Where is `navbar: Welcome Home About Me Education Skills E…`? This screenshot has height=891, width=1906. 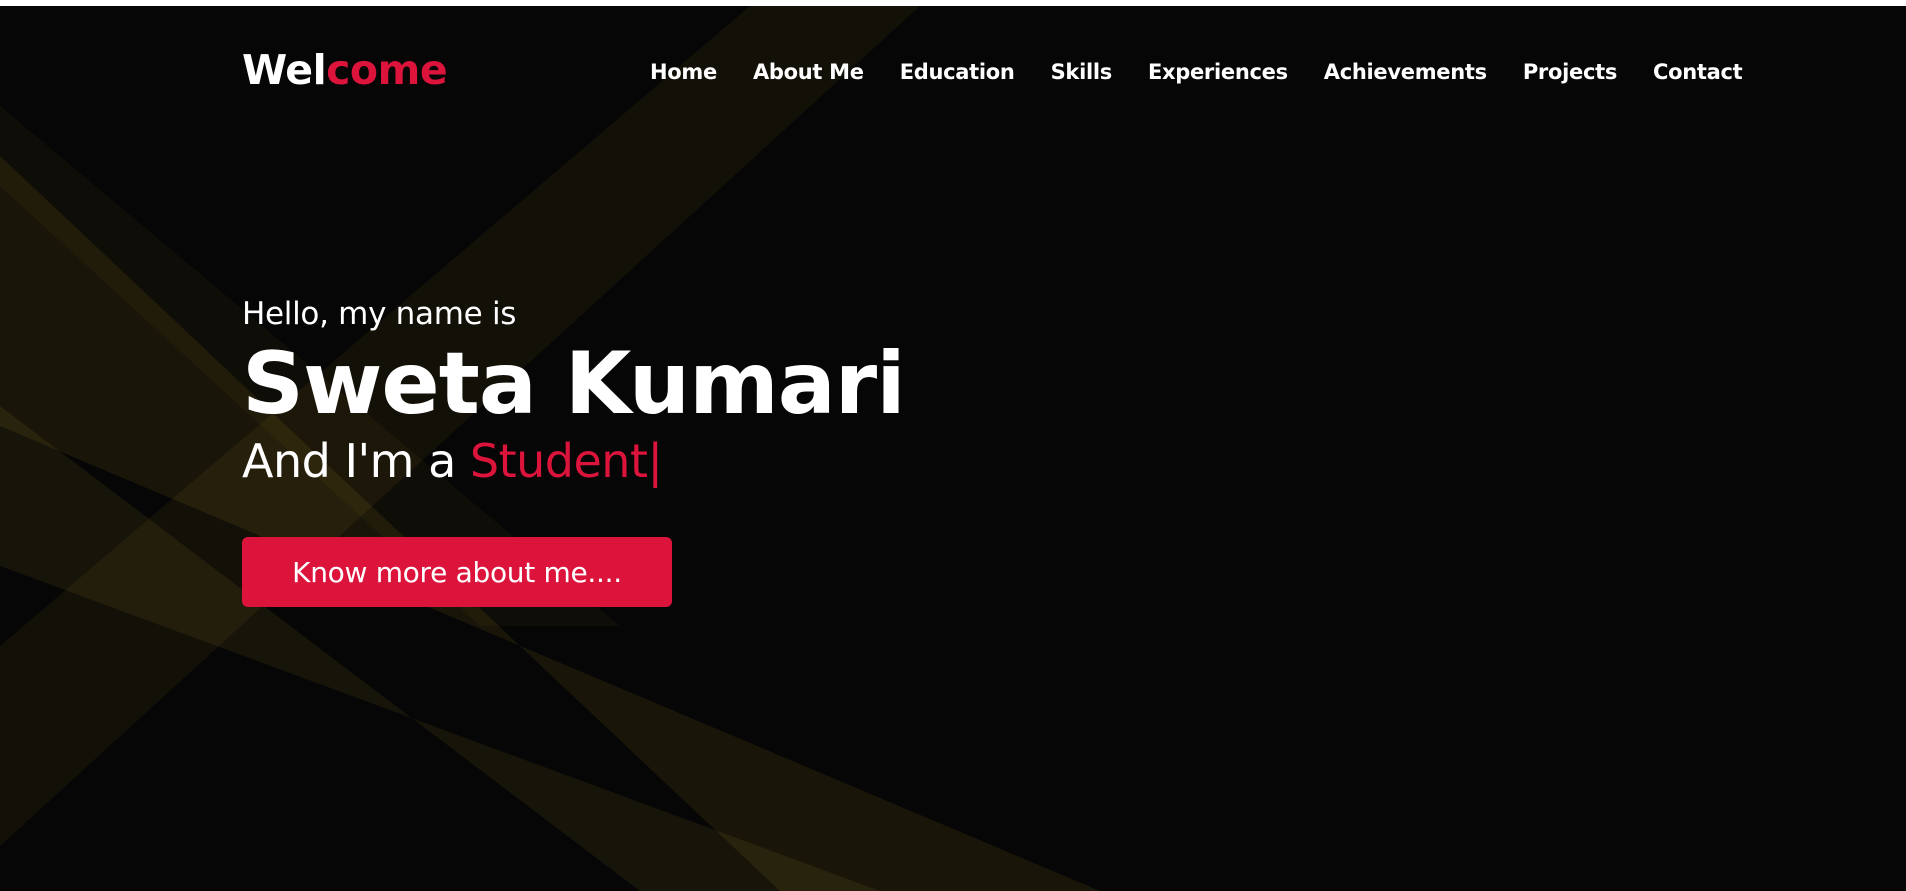
navbar: Welcome Home About Me Education Skills E… is located at coordinates (953, 71).